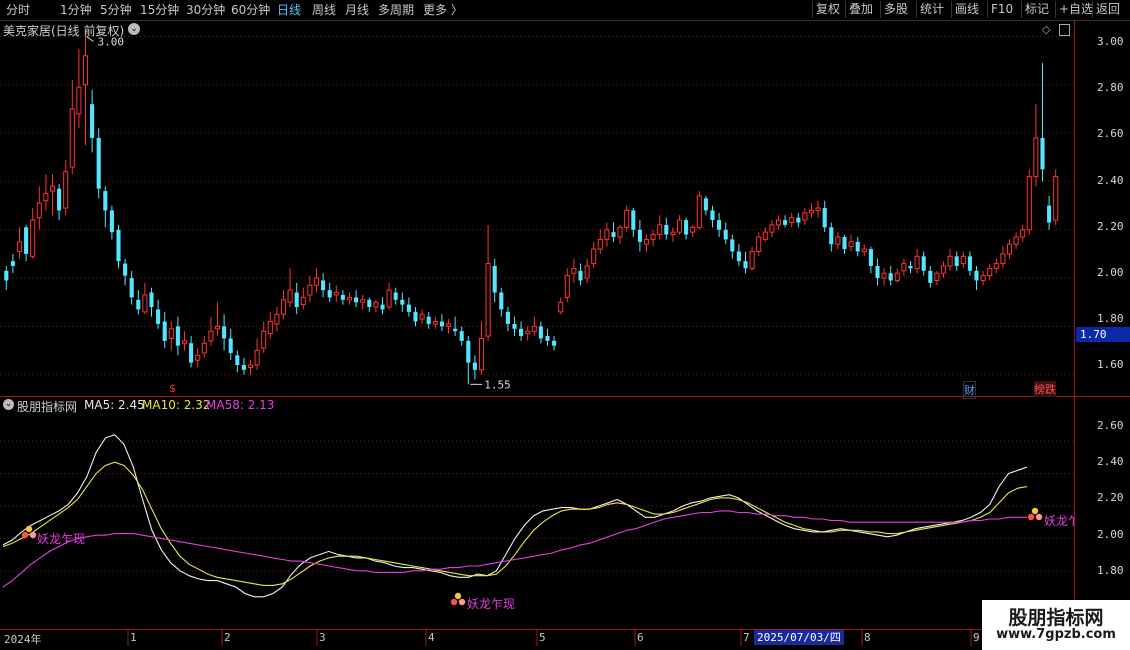 This screenshot has width=1130, height=650. What do you see at coordinates (497, 384) in the screenshot?
I see `low-label: 1.55` at bounding box center [497, 384].